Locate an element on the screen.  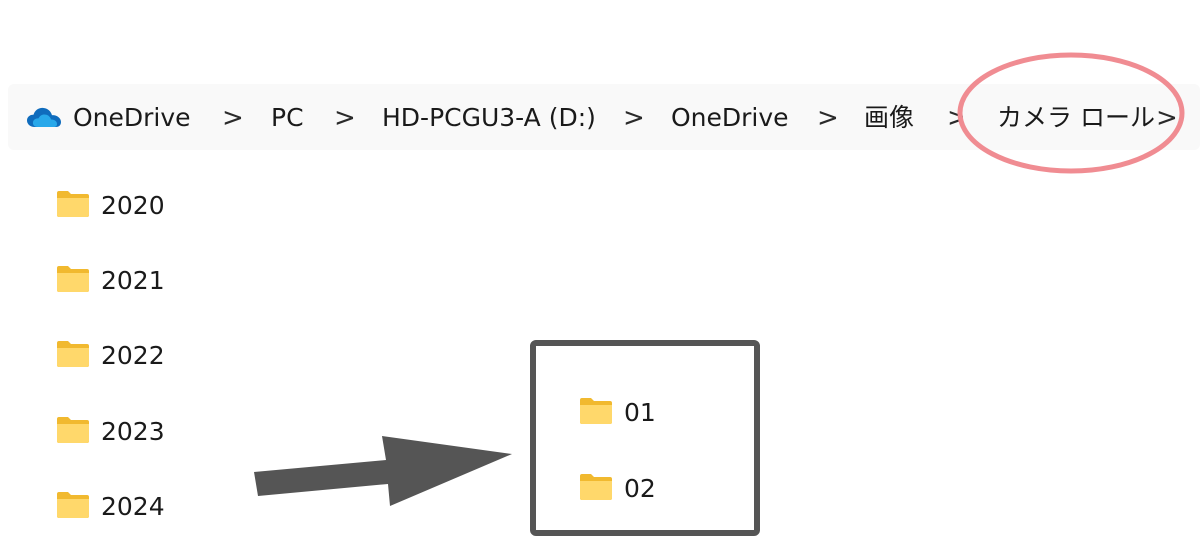
breadcrumb-expand-chevron: > is located at coordinates (1167, 118).